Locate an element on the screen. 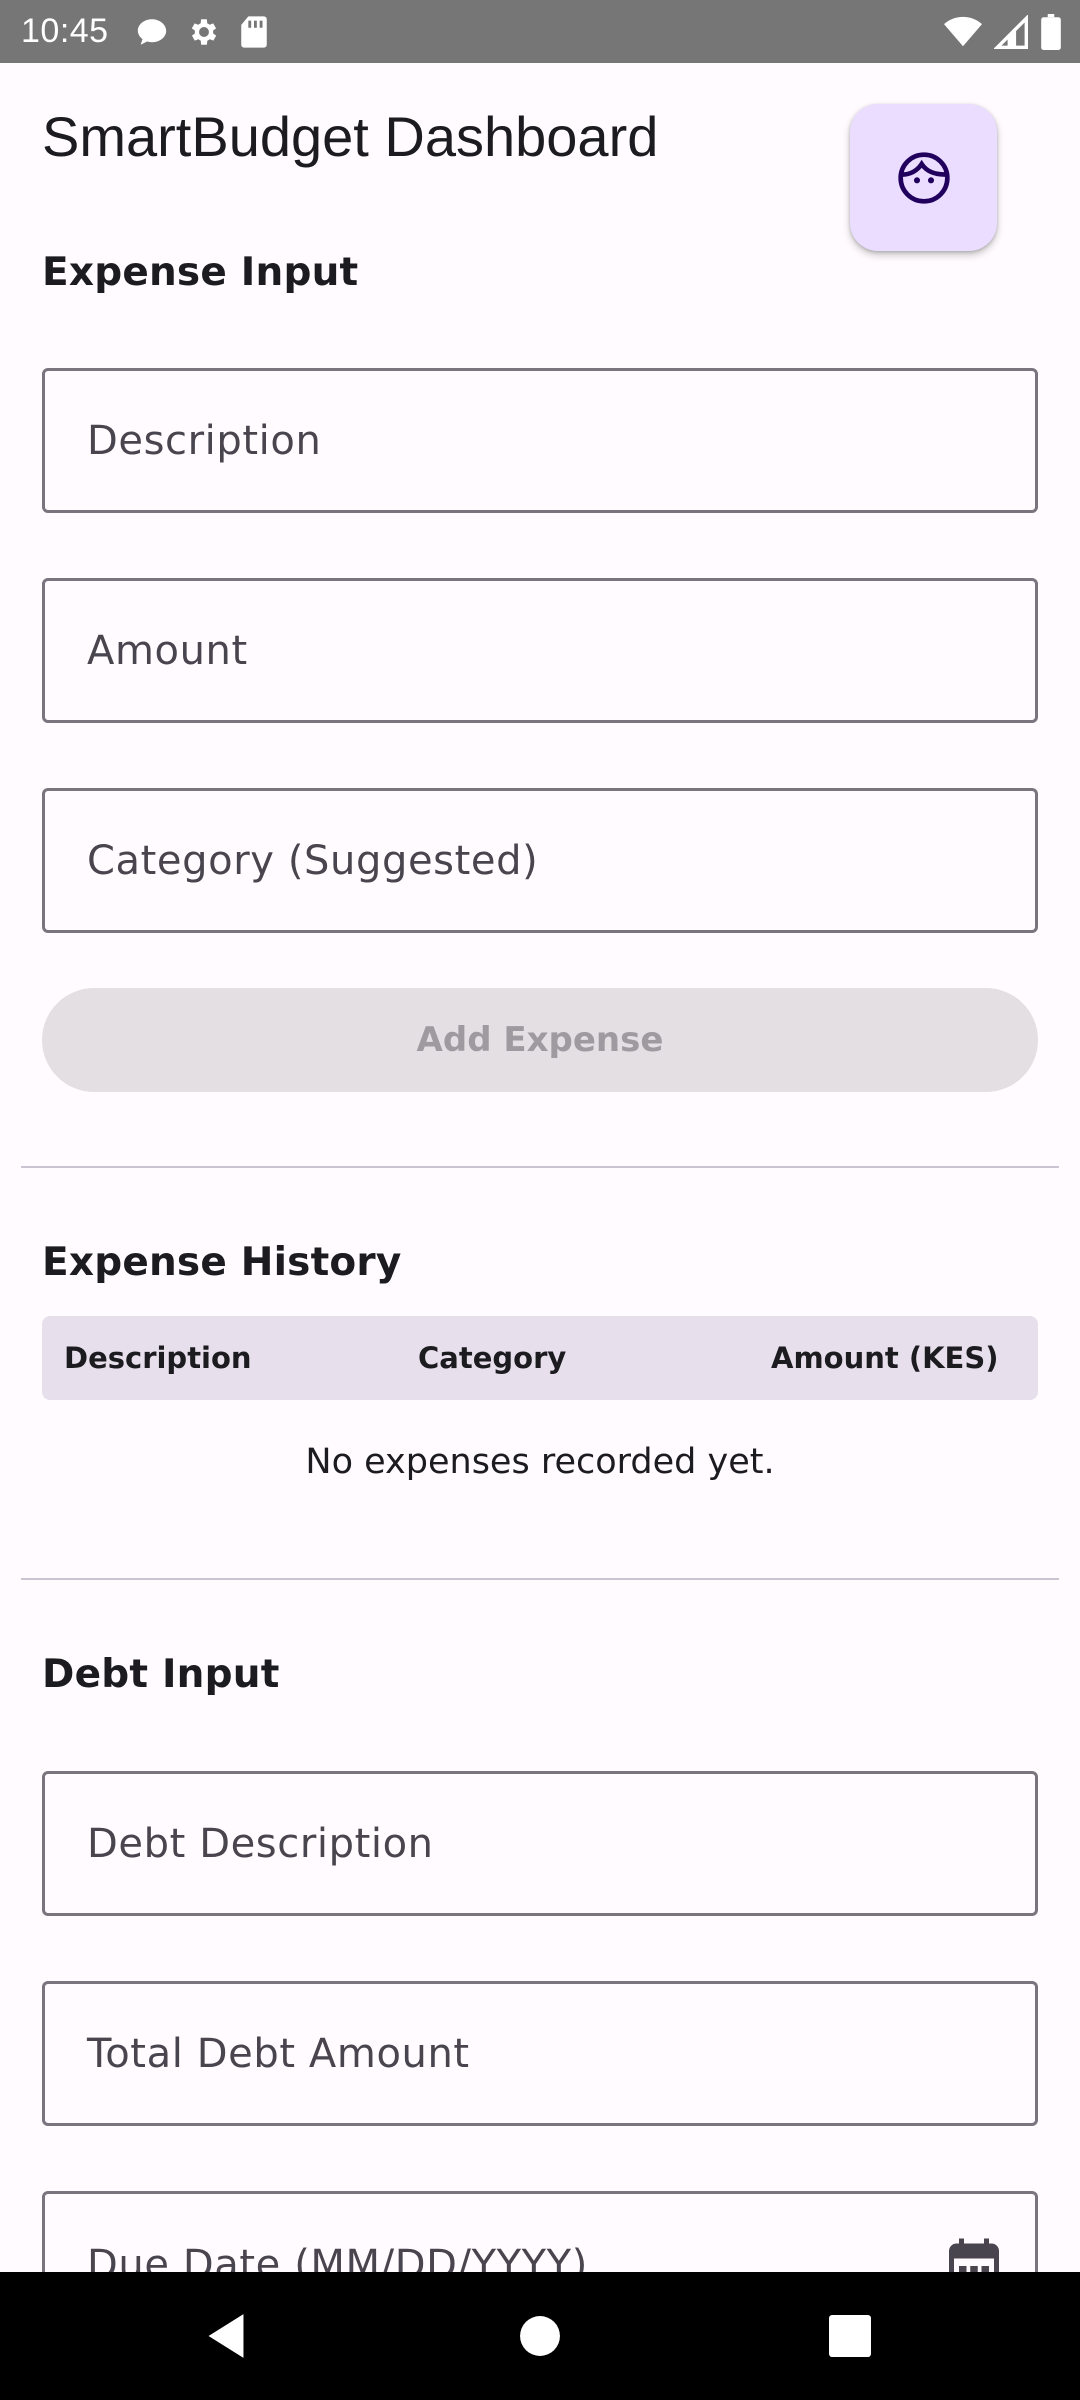 The image size is (1080, 2400). status-bar: 10:45 is located at coordinates (540, 31).